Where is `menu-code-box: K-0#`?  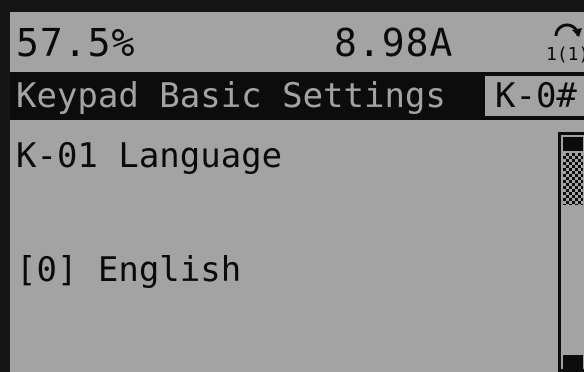 menu-code-box: K-0# is located at coordinates (533, 96).